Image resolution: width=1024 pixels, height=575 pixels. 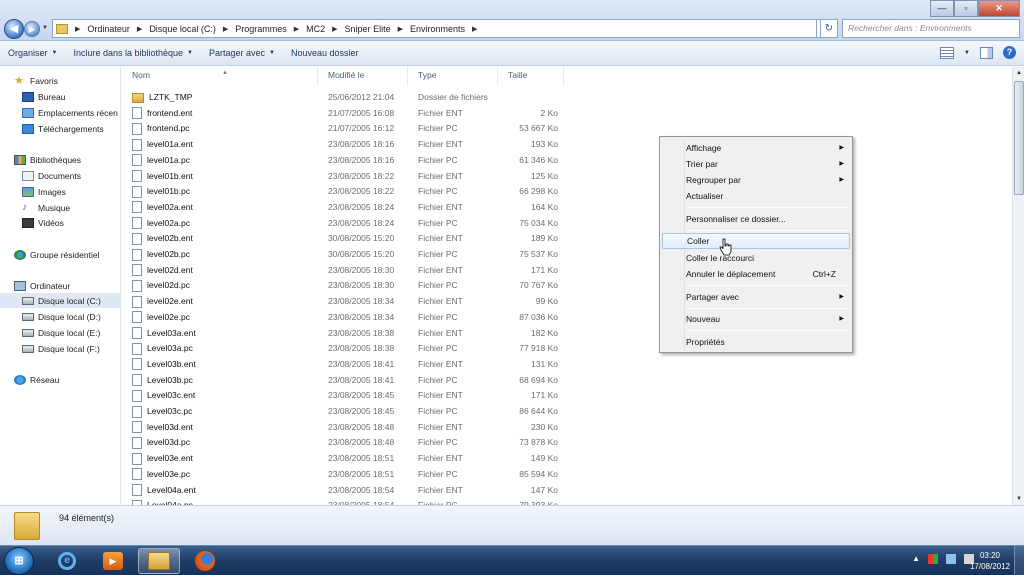 What do you see at coordinates (205, 561) in the screenshot?
I see `taskbar-firefox` at bounding box center [205, 561].